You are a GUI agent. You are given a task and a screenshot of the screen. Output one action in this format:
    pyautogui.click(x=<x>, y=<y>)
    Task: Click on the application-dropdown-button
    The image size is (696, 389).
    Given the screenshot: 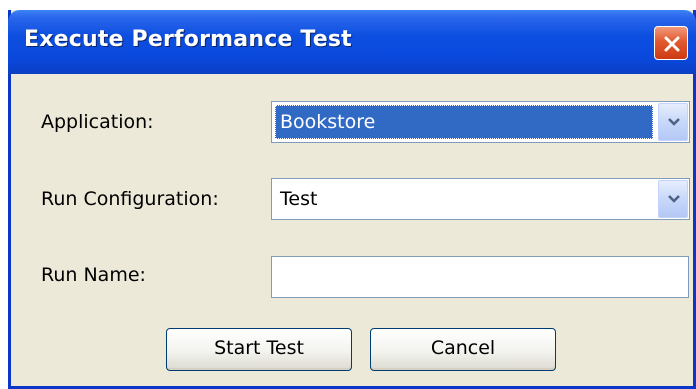 What is the action you would take?
    pyautogui.click(x=673, y=122)
    